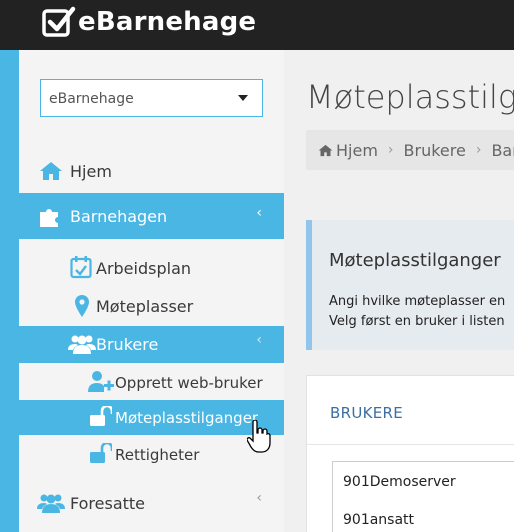 The image size is (514, 532). Describe the element at coordinates (167, 22) in the screenshot. I see `logo-text: eBarnehage` at that location.